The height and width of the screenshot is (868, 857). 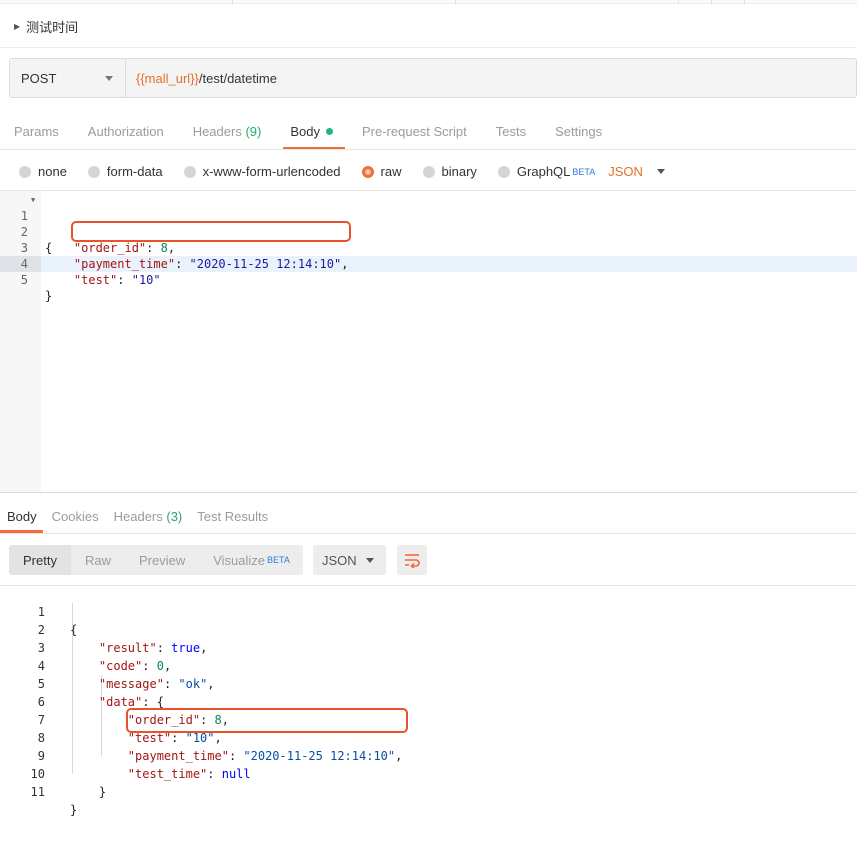 I want to click on tab-response-body: Body, so click(x=22, y=516).